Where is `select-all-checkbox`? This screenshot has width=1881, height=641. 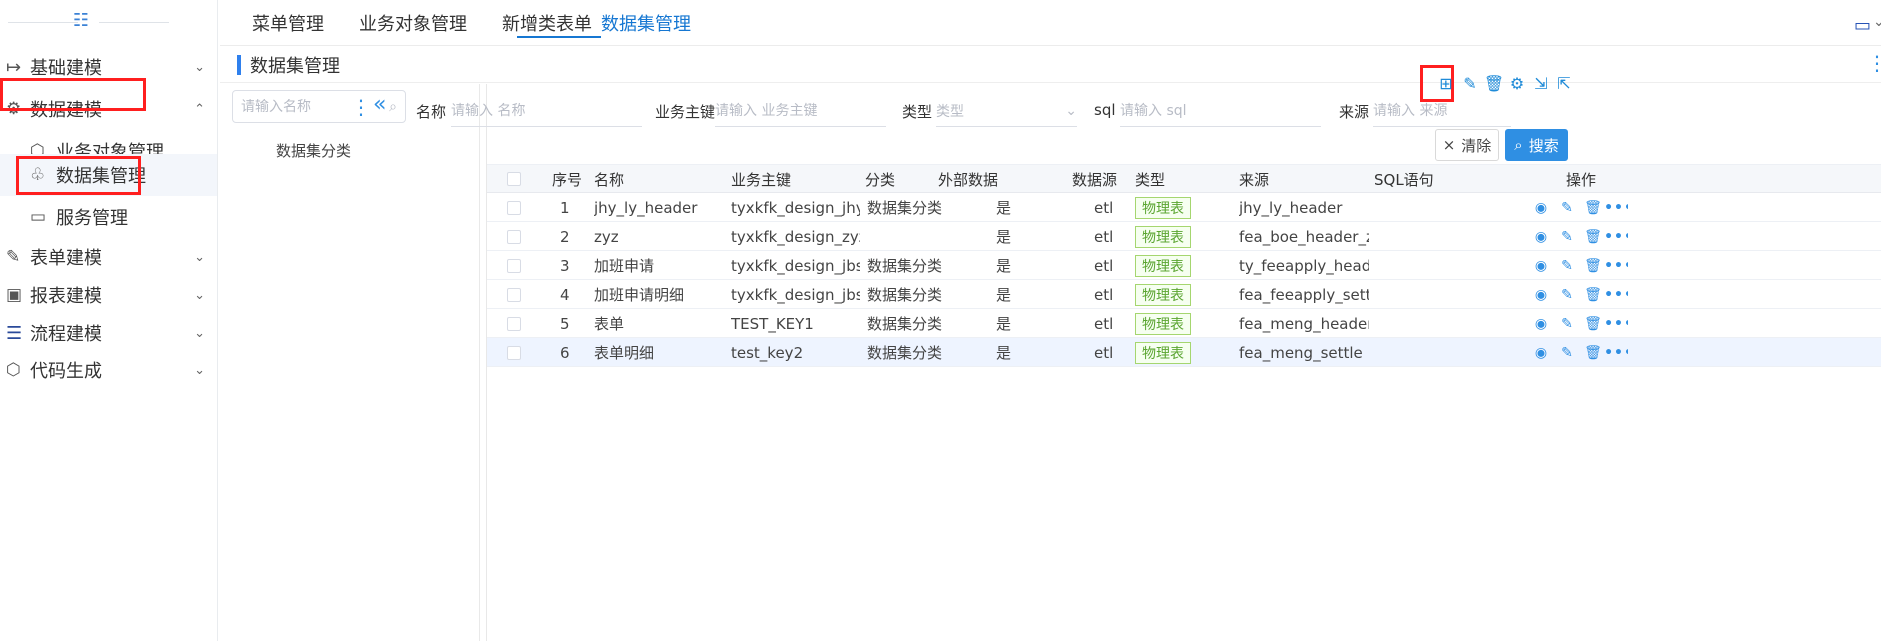
select-all-checkbox is located at coordinates (514, 179).